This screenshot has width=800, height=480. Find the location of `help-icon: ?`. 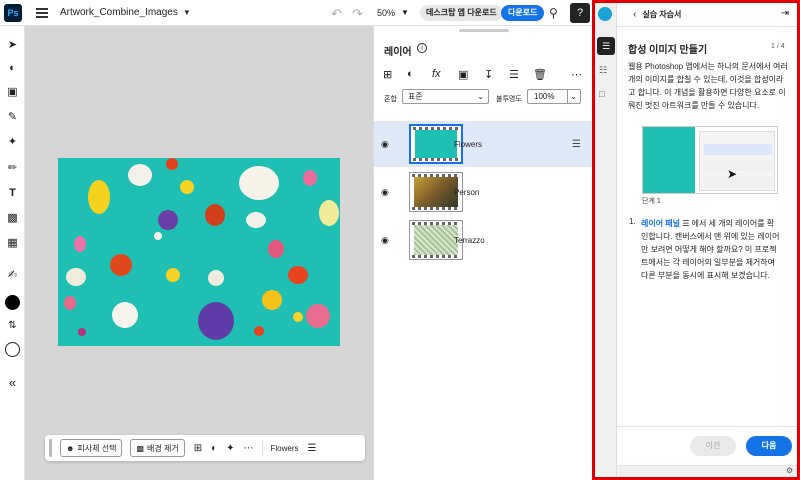

help-icon: ? is located at coordinates (580, 13).